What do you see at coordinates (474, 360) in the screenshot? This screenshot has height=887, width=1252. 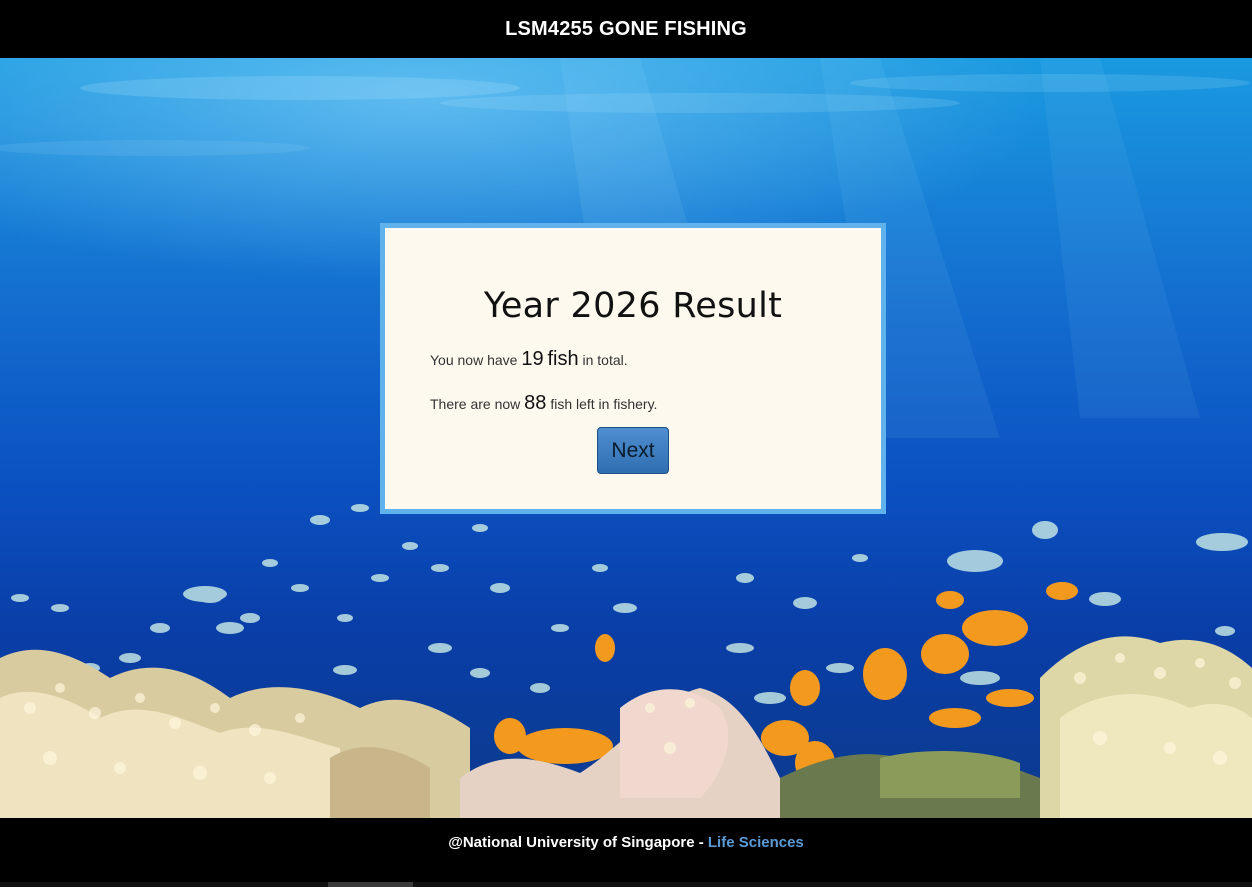 I see `fish-total-prefix: You now have` at bounding box center [474, 360].